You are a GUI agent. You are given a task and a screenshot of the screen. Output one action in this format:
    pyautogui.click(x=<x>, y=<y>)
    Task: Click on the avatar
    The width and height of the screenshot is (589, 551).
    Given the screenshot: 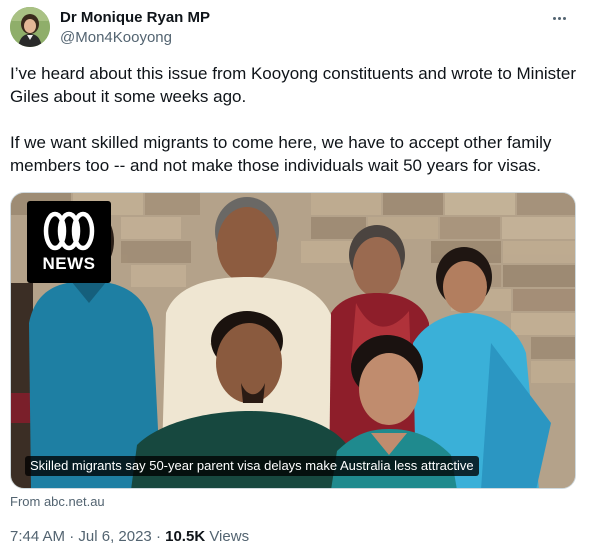 What is the action you would take?
    pyautogui.click(x=30, y=27)
    